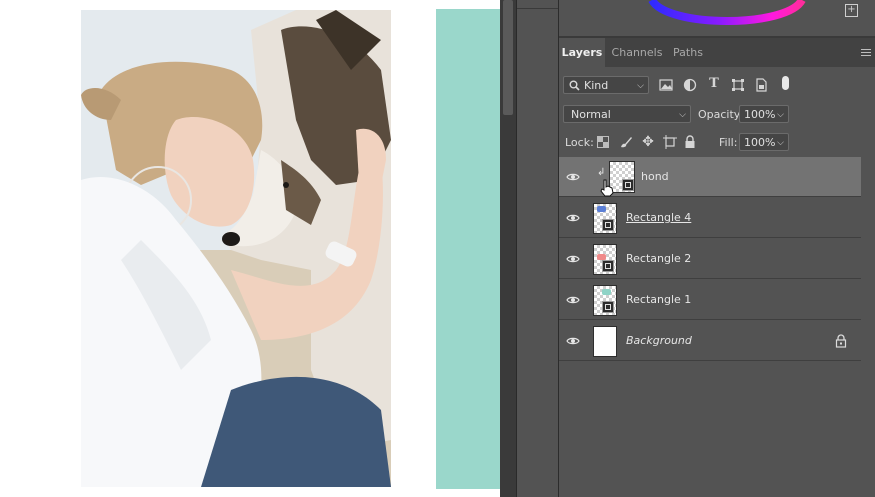 This screenshot has height=497, width=875. Describe the element at coordinates (737, 18) in the screenshot. I see `color-ring-icon` at that location.